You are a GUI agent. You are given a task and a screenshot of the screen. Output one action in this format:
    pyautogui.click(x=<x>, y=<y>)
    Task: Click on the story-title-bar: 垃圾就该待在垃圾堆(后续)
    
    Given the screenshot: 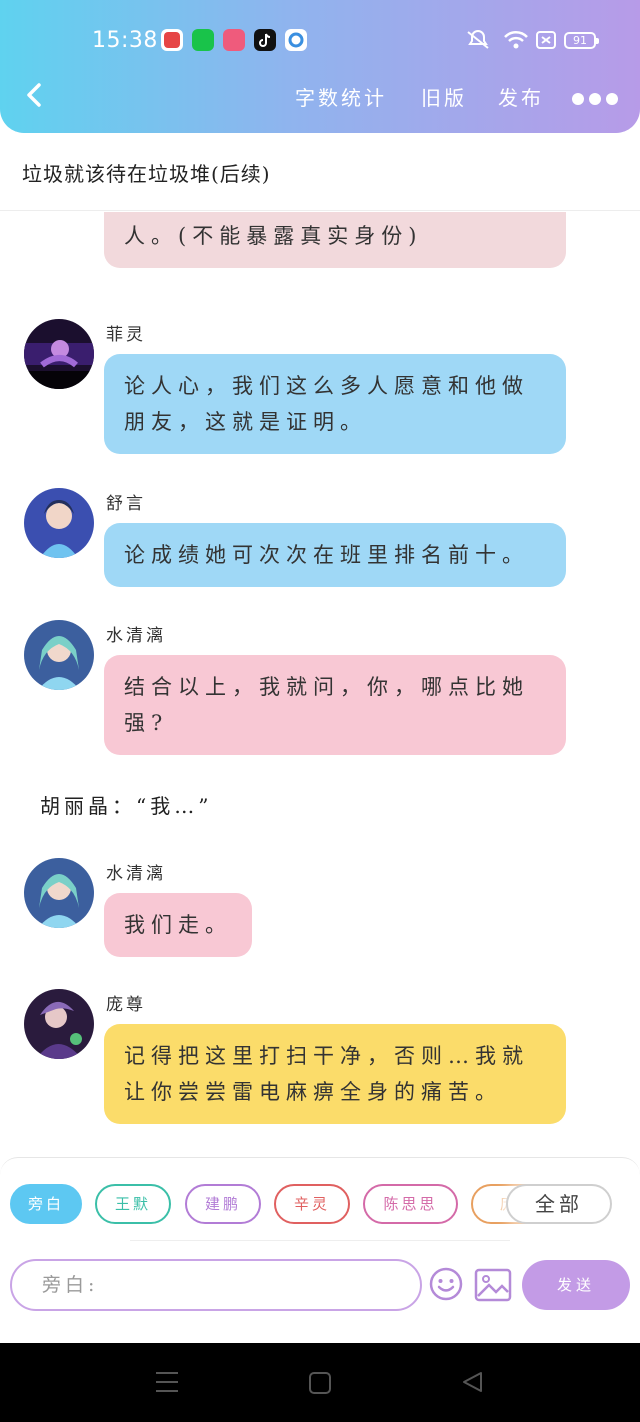 What is the action you would take?
    pyautogui.click(x=320, y=172)
    